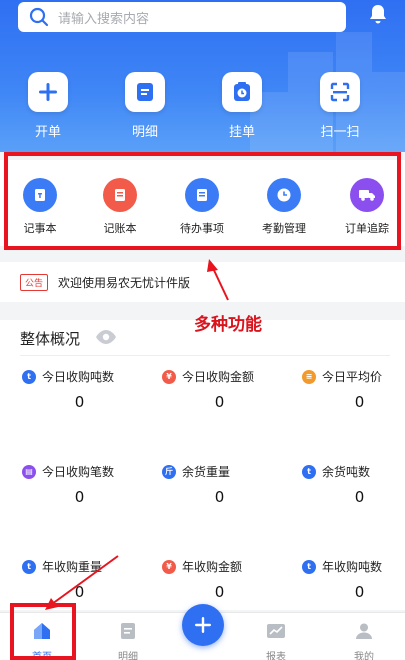 The image size is (405, 660). I want to click on tab-label: 报表, so click(276, 656).